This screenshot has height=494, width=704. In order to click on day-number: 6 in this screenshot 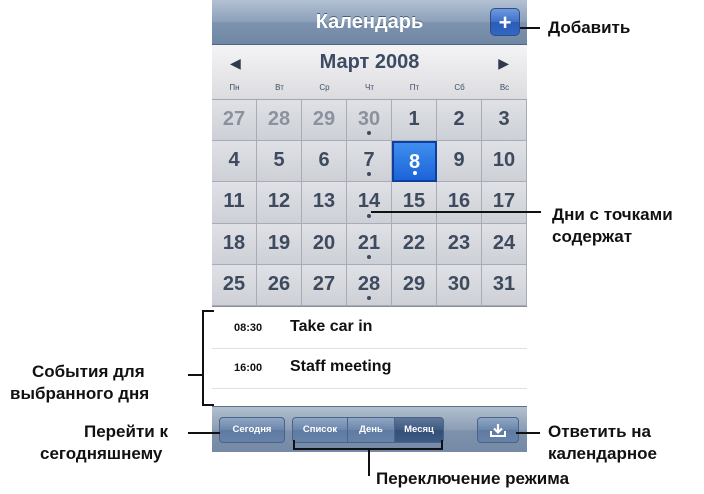, I will do `click(324, 160)`.